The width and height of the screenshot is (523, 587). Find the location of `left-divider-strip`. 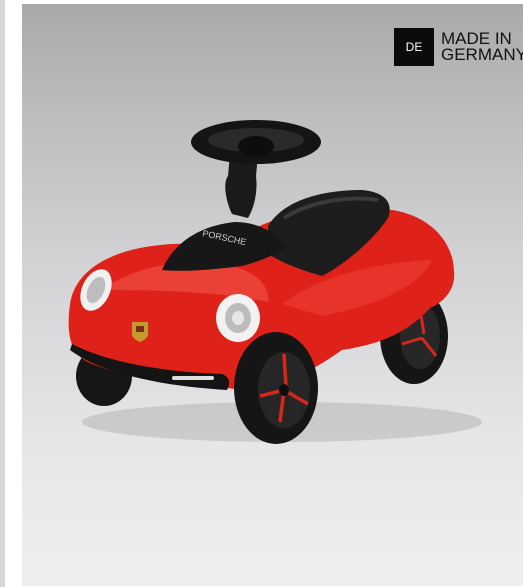

left-divider-strip is located at coordinates (2, 293).